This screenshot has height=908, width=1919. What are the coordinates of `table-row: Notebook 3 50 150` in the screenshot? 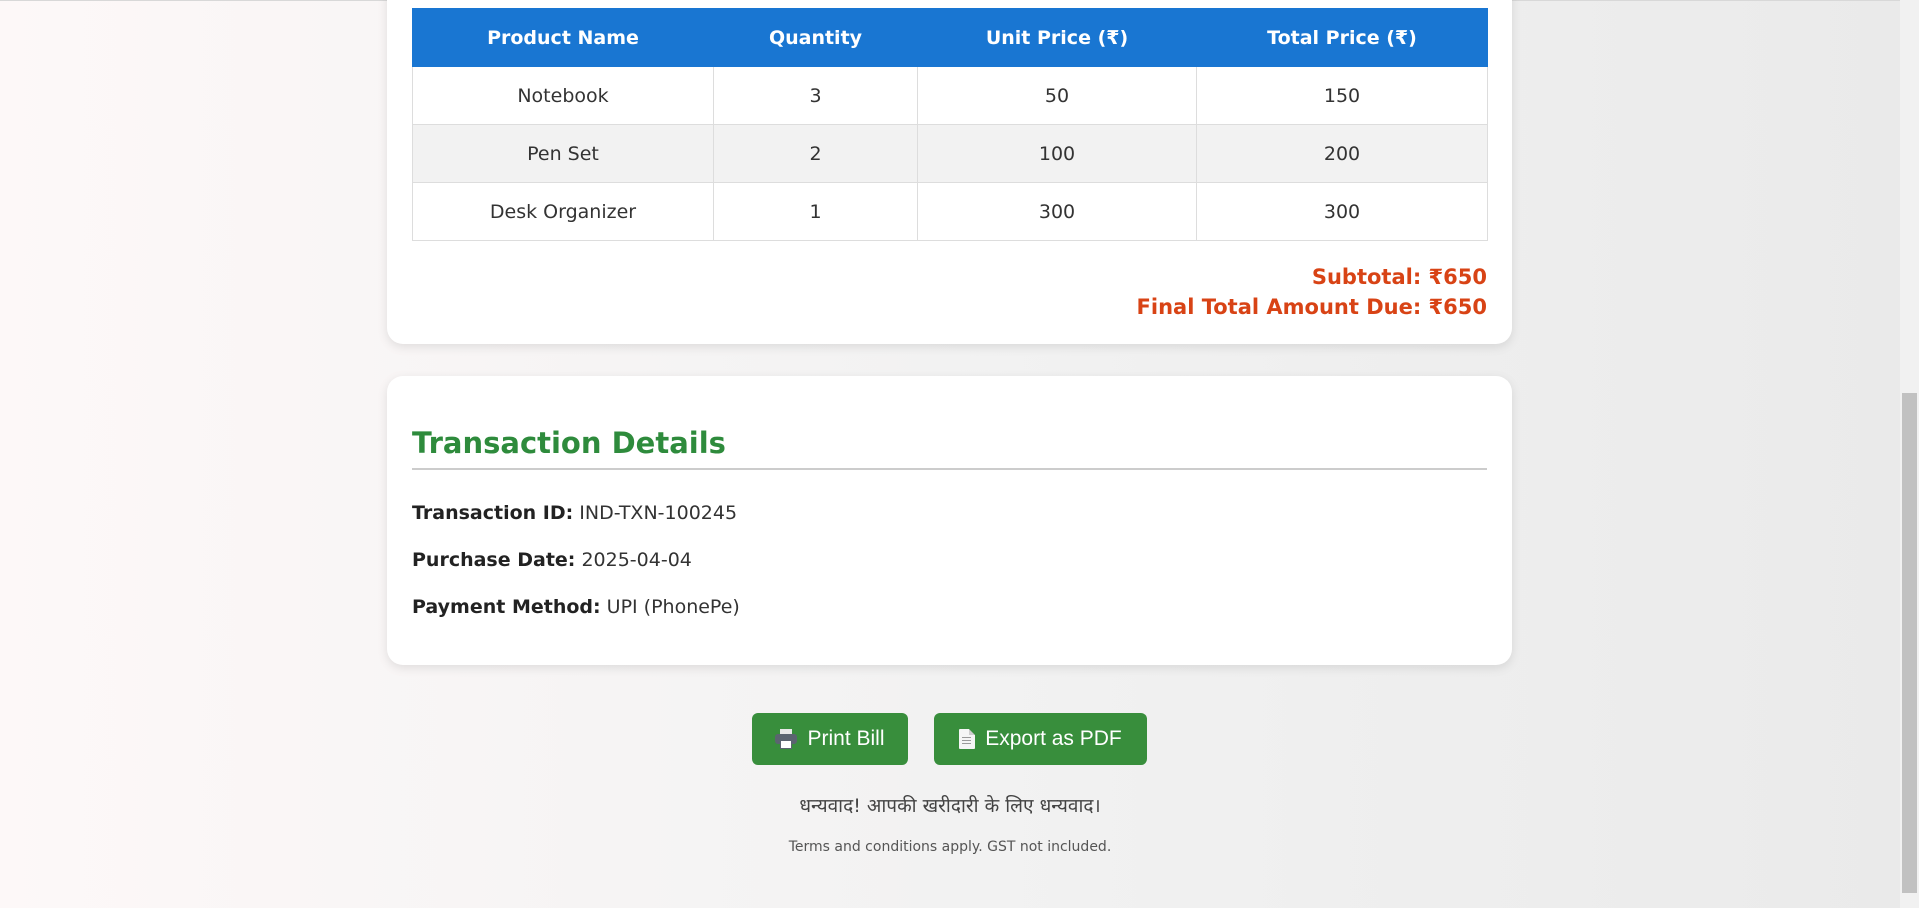 It's located at (950, 95).